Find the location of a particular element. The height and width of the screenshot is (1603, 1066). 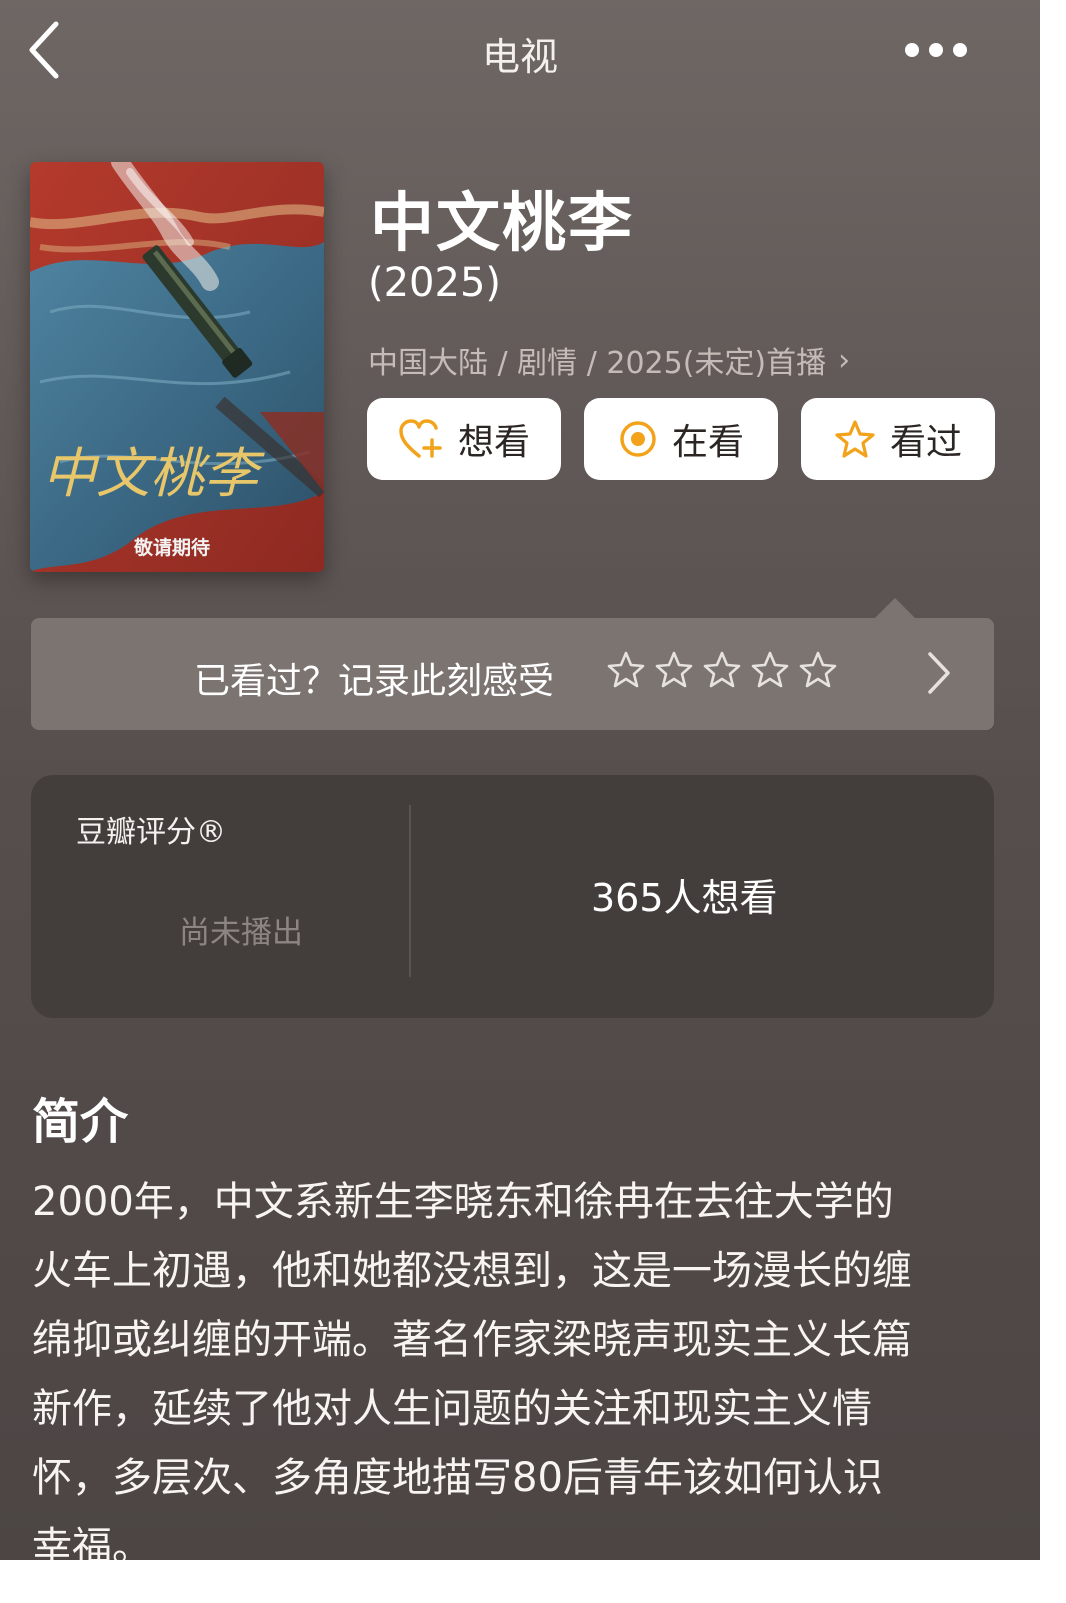

show-title: 中文桃李 is located at coordinates (502, 224).